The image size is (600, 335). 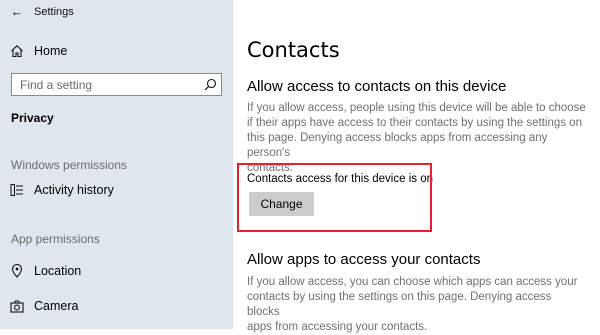 I want to click on description-line: apps from accessing your contacts., so click(x=337, y=327).